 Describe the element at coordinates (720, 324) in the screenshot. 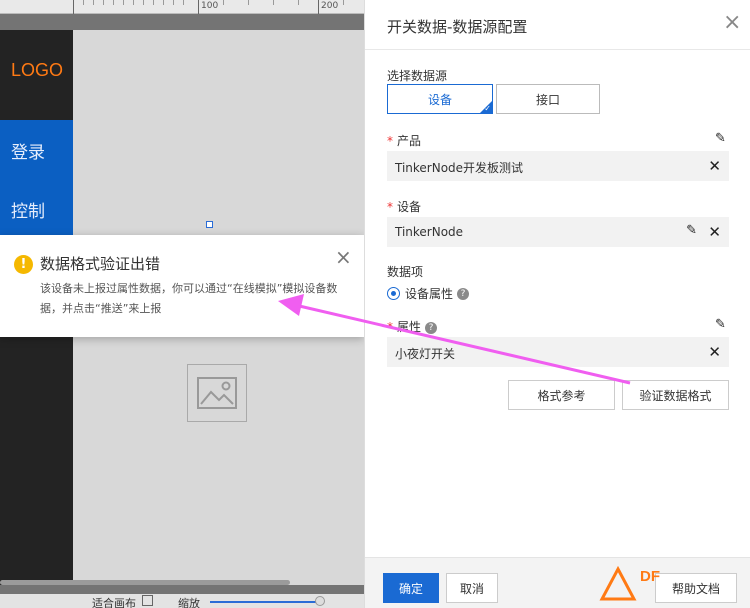

I see `edit-property-icon: ✎` at that location.